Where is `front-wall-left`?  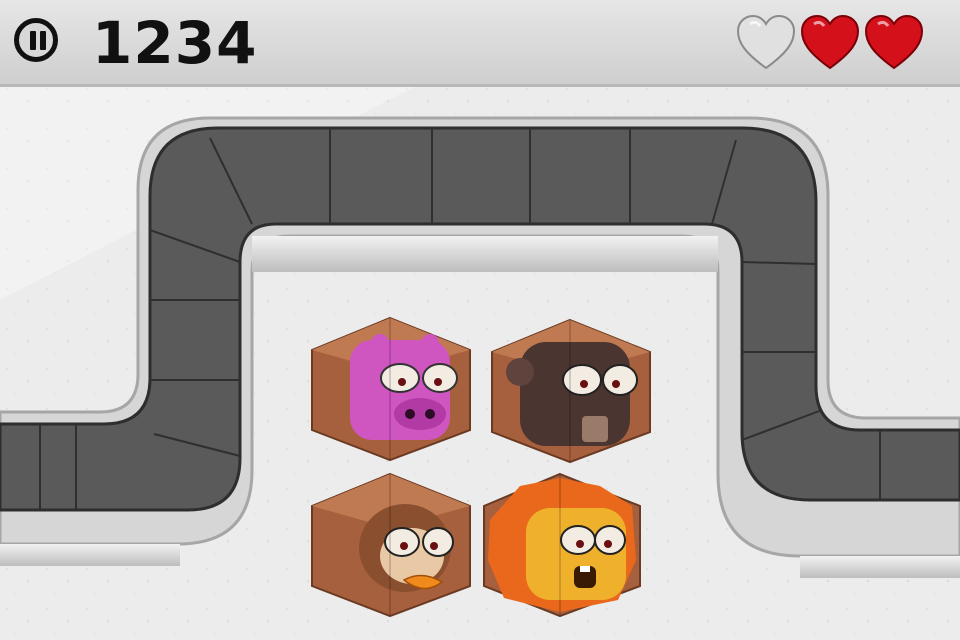 front-wall-left is located at coordinates (90, 555).